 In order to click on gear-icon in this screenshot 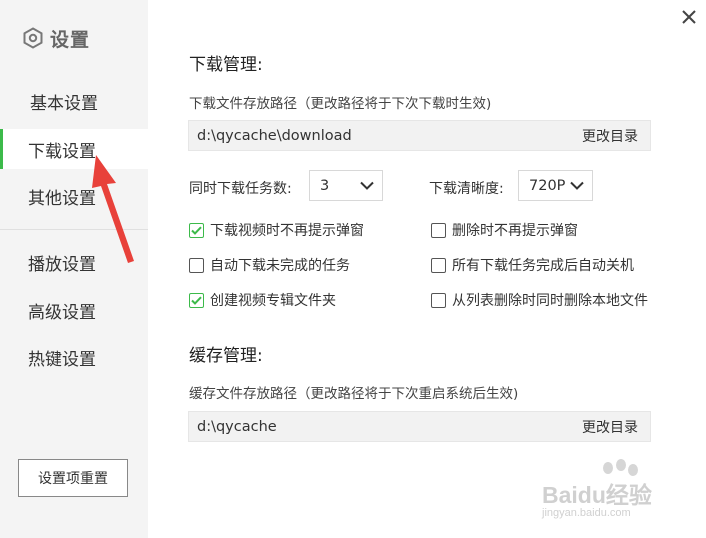, I will do `click(33, 38)`.